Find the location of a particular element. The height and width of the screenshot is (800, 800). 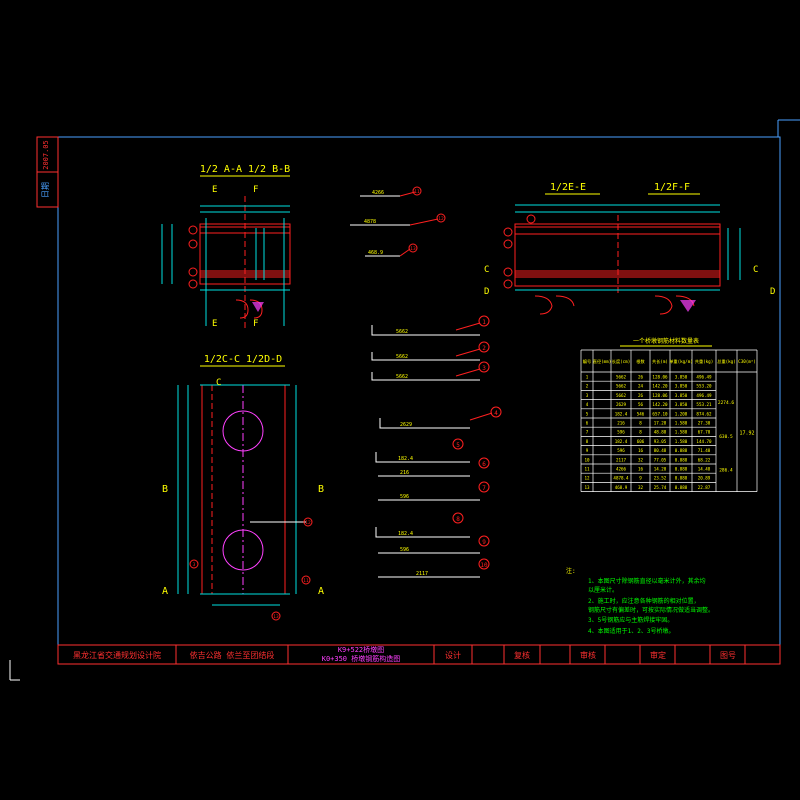

schedule-cell: 93.05 is located at coordinates (660, 441).